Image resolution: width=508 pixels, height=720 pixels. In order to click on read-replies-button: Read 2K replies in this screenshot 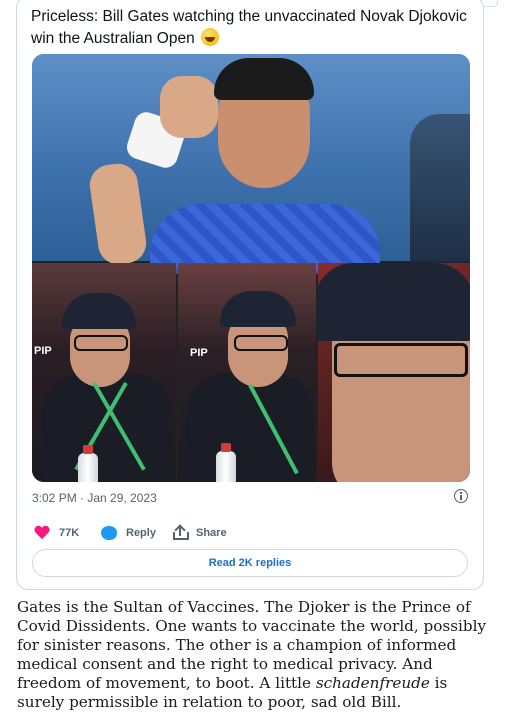, I will do `click(250, 563)`.